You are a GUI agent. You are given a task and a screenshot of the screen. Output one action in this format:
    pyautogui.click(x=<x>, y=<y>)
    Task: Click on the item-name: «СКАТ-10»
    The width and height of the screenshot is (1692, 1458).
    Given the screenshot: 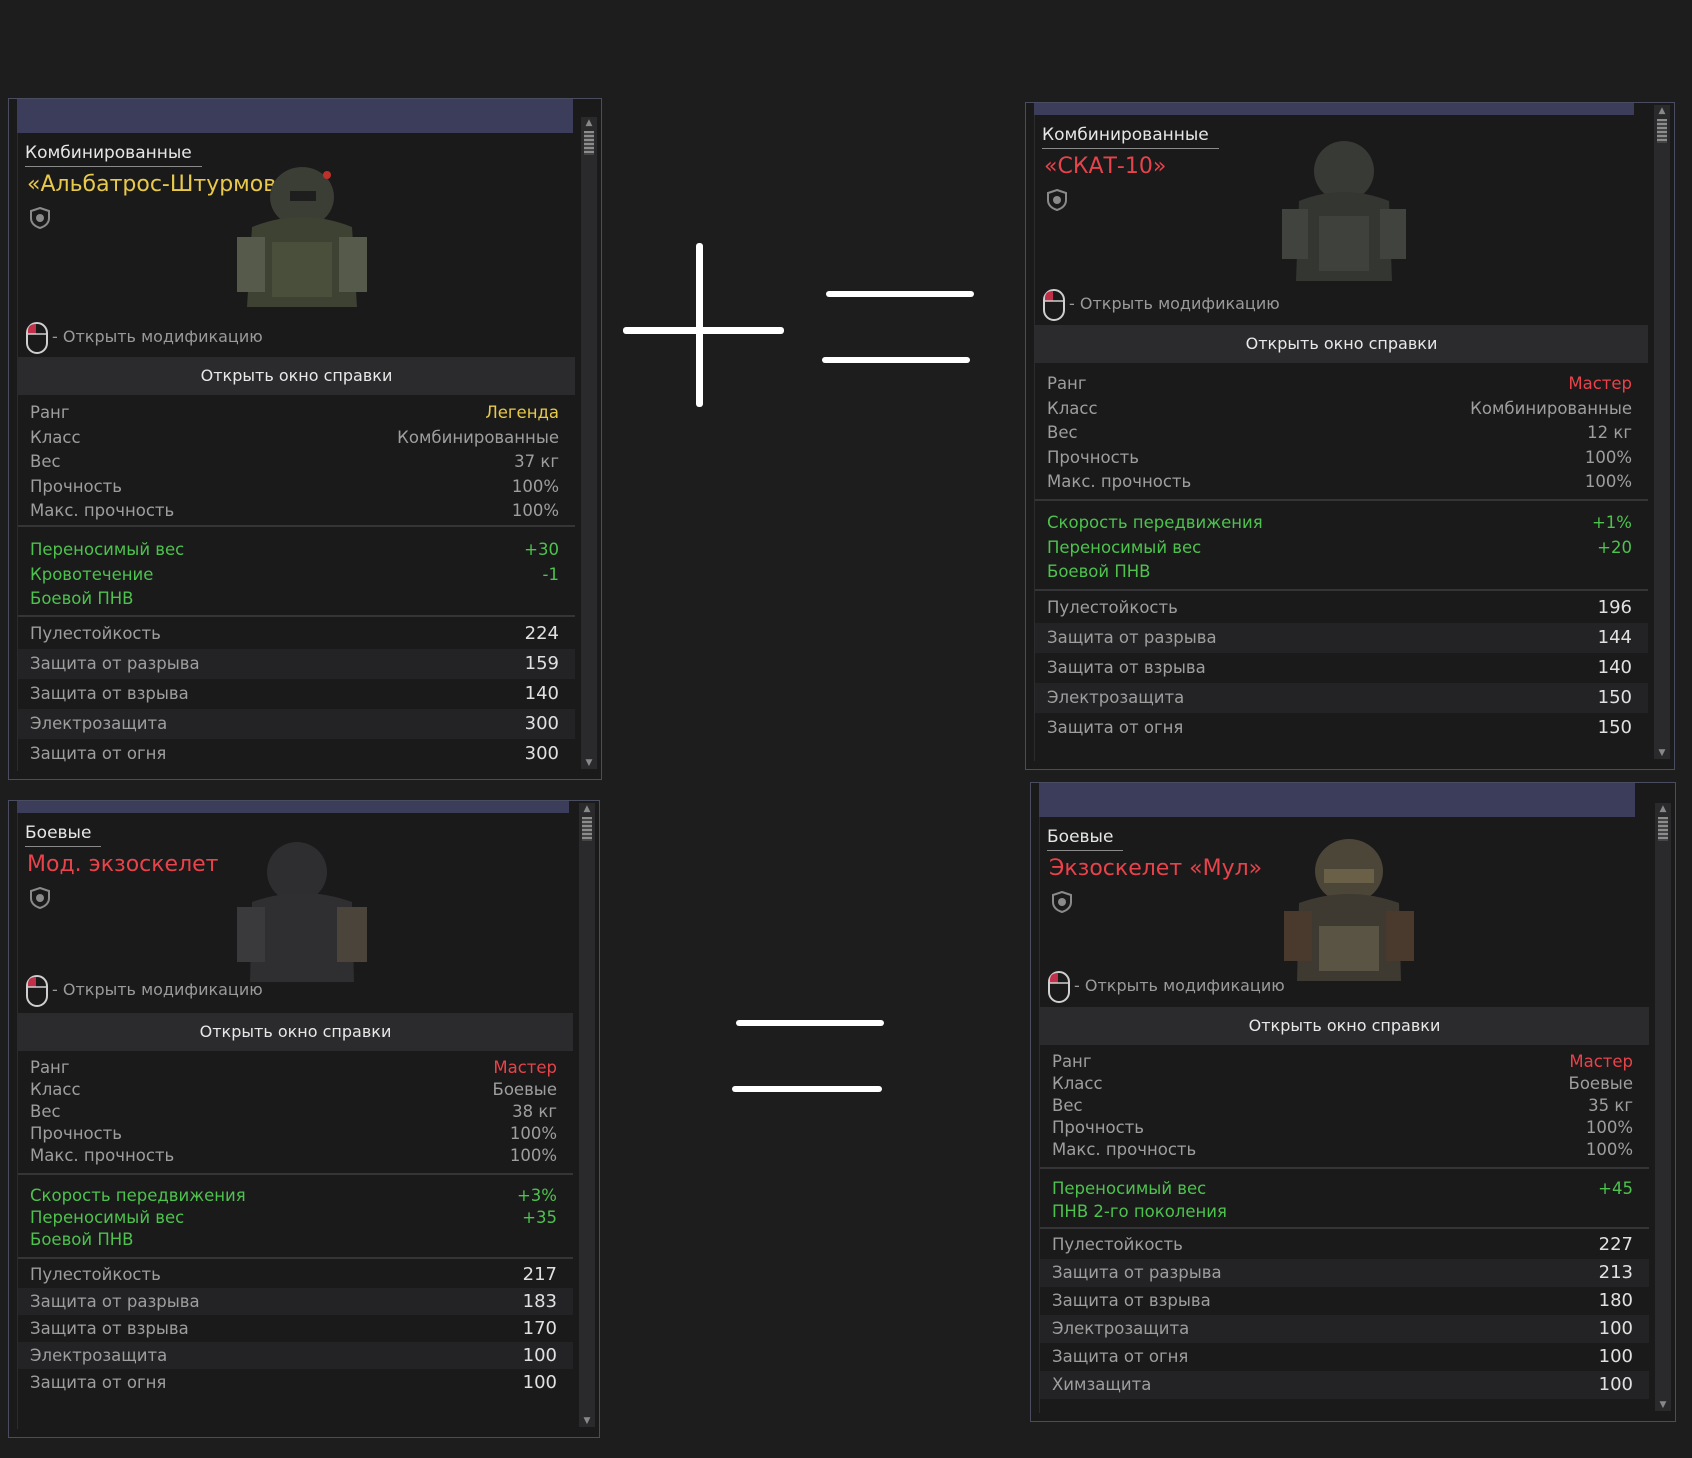 What is the action you would take?
    pyautogui.click(x=1105, y=166)
    